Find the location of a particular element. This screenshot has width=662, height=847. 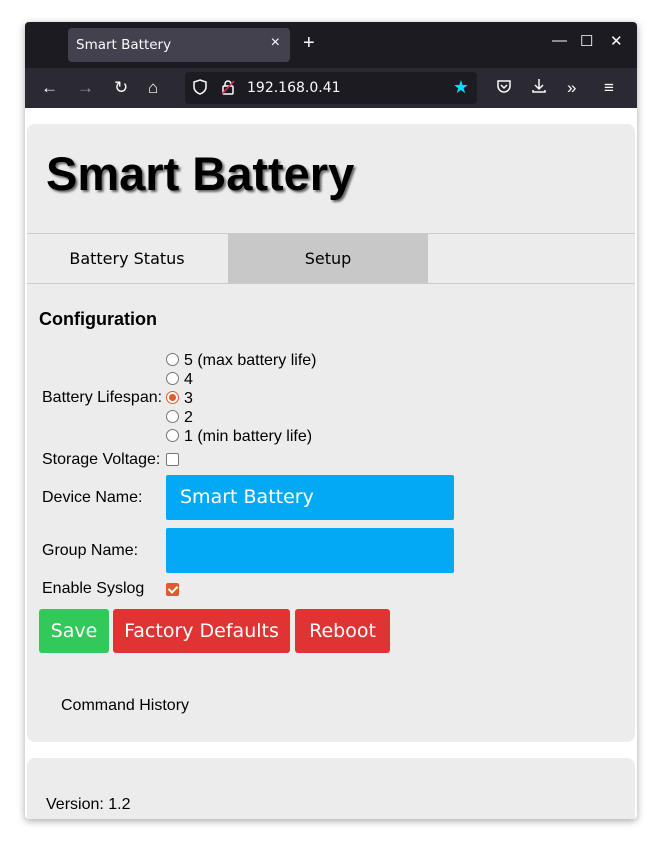

browser-tab-title: Smart Battery is located at coordinates (124, 45).